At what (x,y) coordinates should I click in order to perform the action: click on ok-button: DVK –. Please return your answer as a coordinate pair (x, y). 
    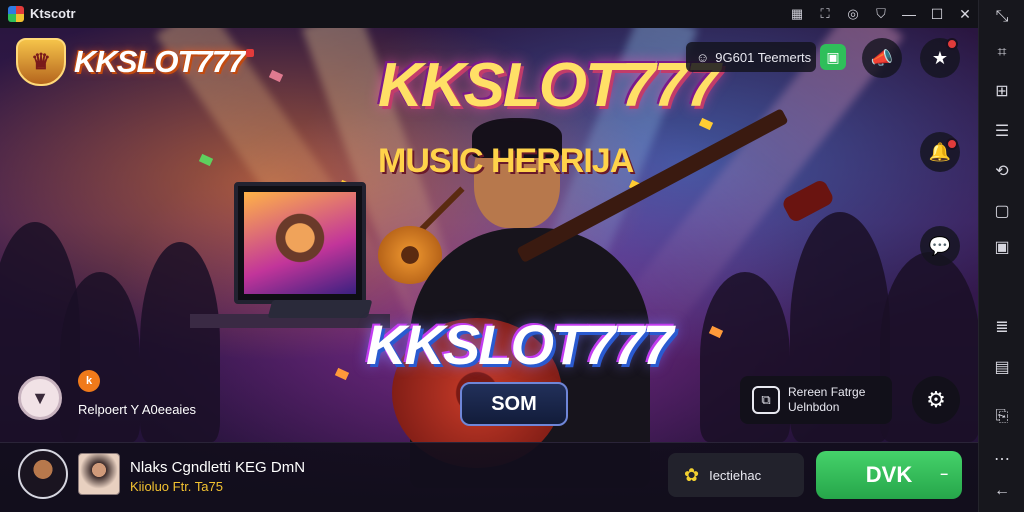
    Looking at the image, I should click on (889, 475).